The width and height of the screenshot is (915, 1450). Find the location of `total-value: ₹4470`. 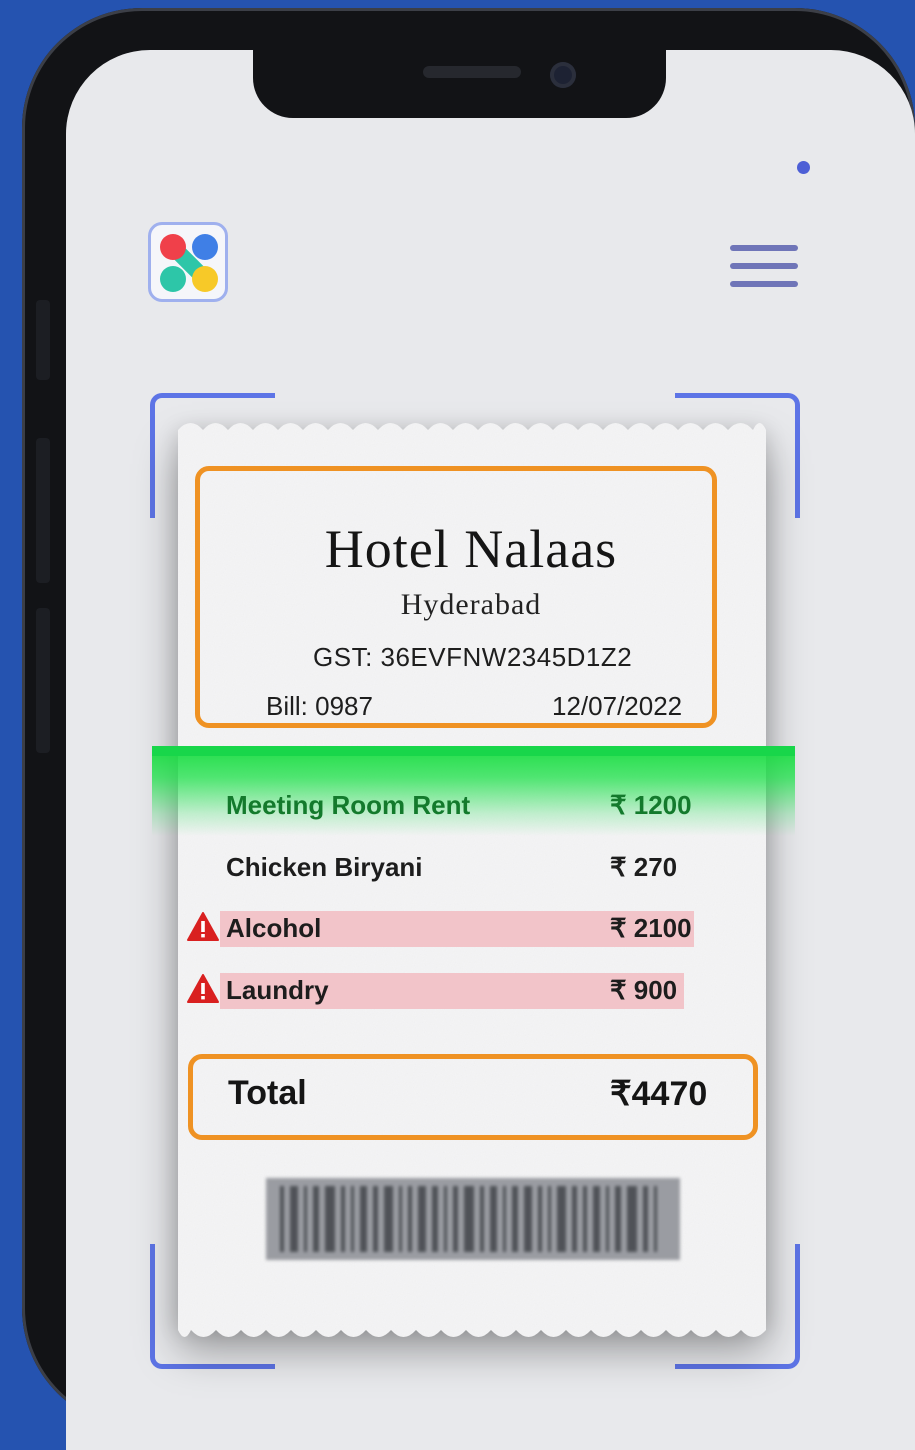

total-value: ₹4470 is located at coordinates (659, 1094).